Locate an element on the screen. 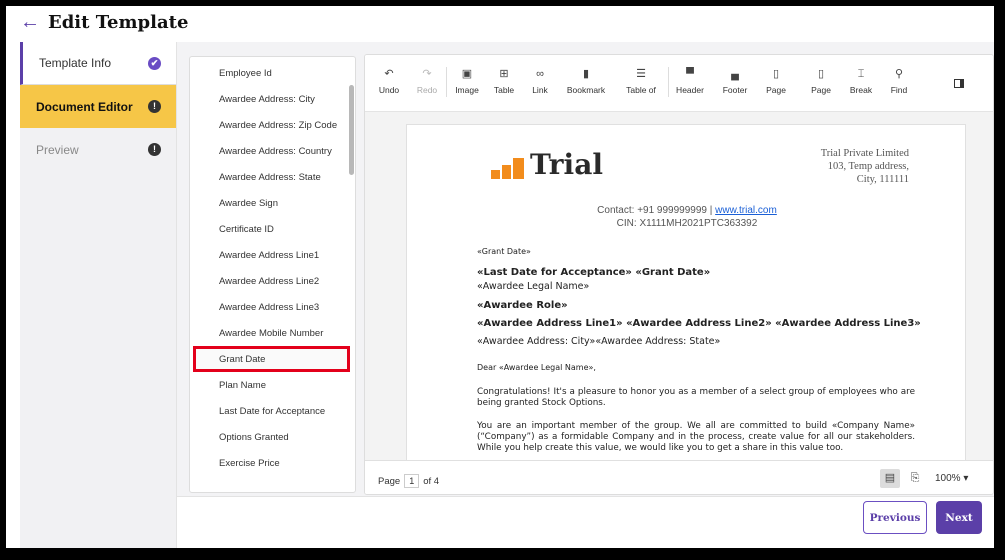 This screenshot has width=1005, height=560. page-title: Edit Template is located at coordinates (118, 22).